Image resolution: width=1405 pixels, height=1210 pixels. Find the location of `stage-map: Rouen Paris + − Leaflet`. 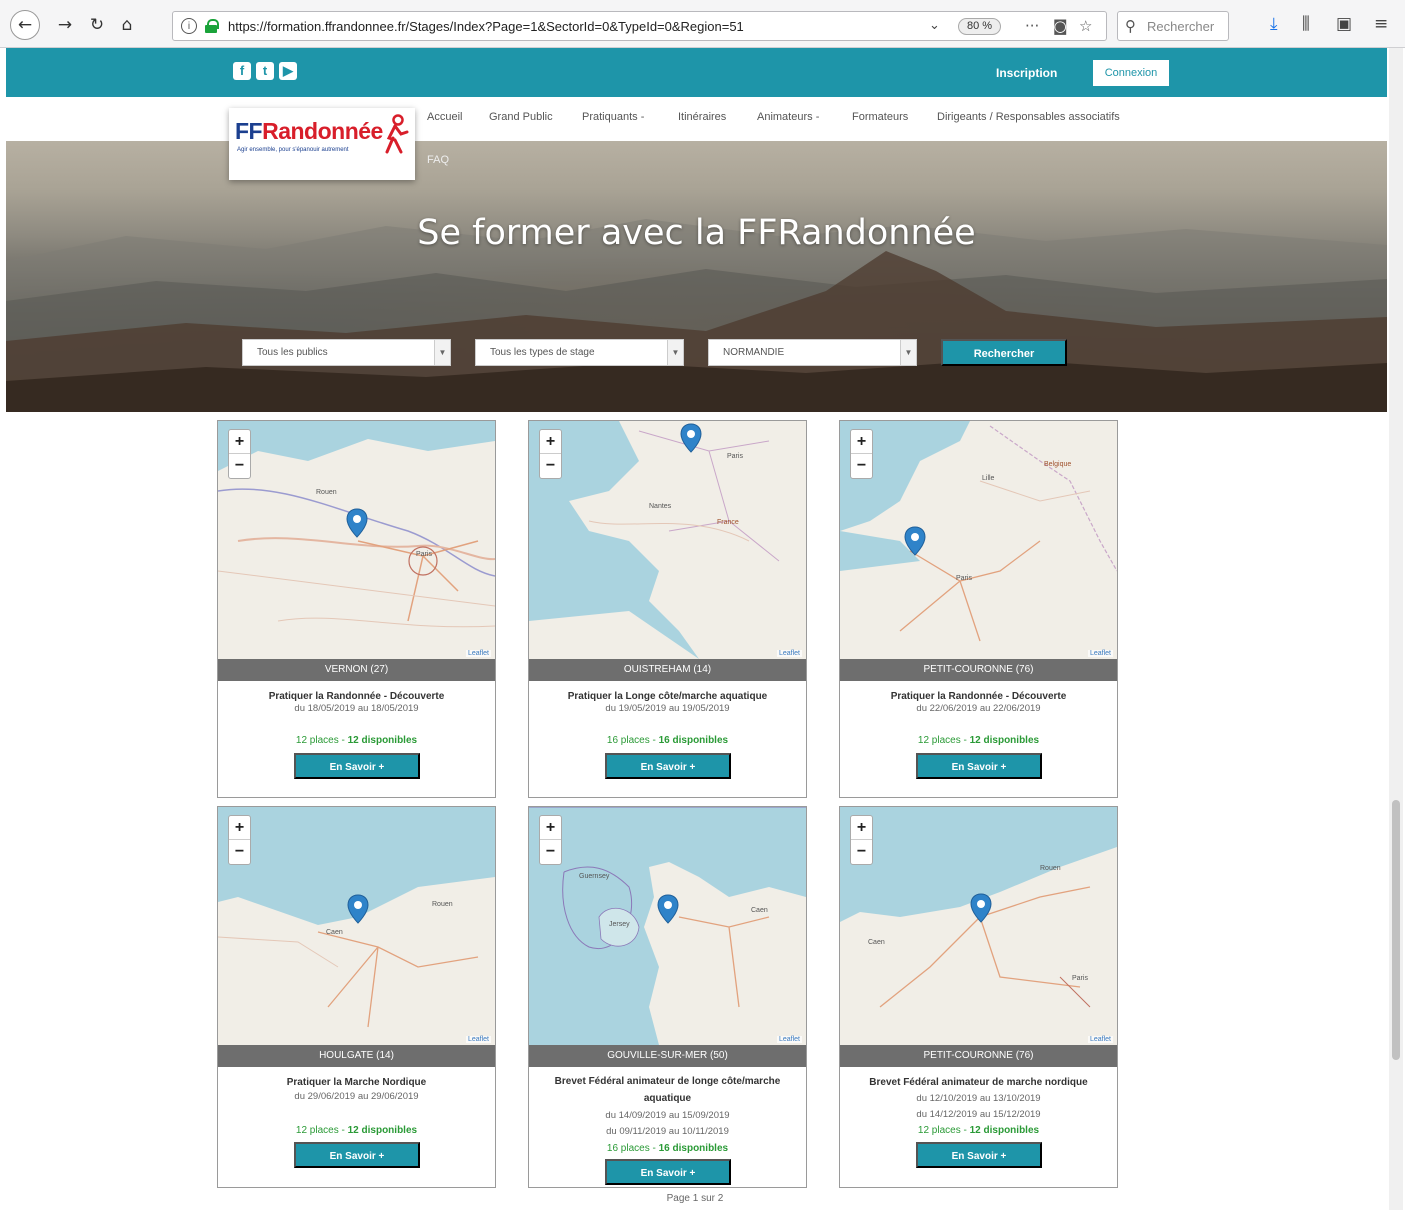

stage-map: Rouen Paris + − Leaflet is located at coordinates (356, 540).